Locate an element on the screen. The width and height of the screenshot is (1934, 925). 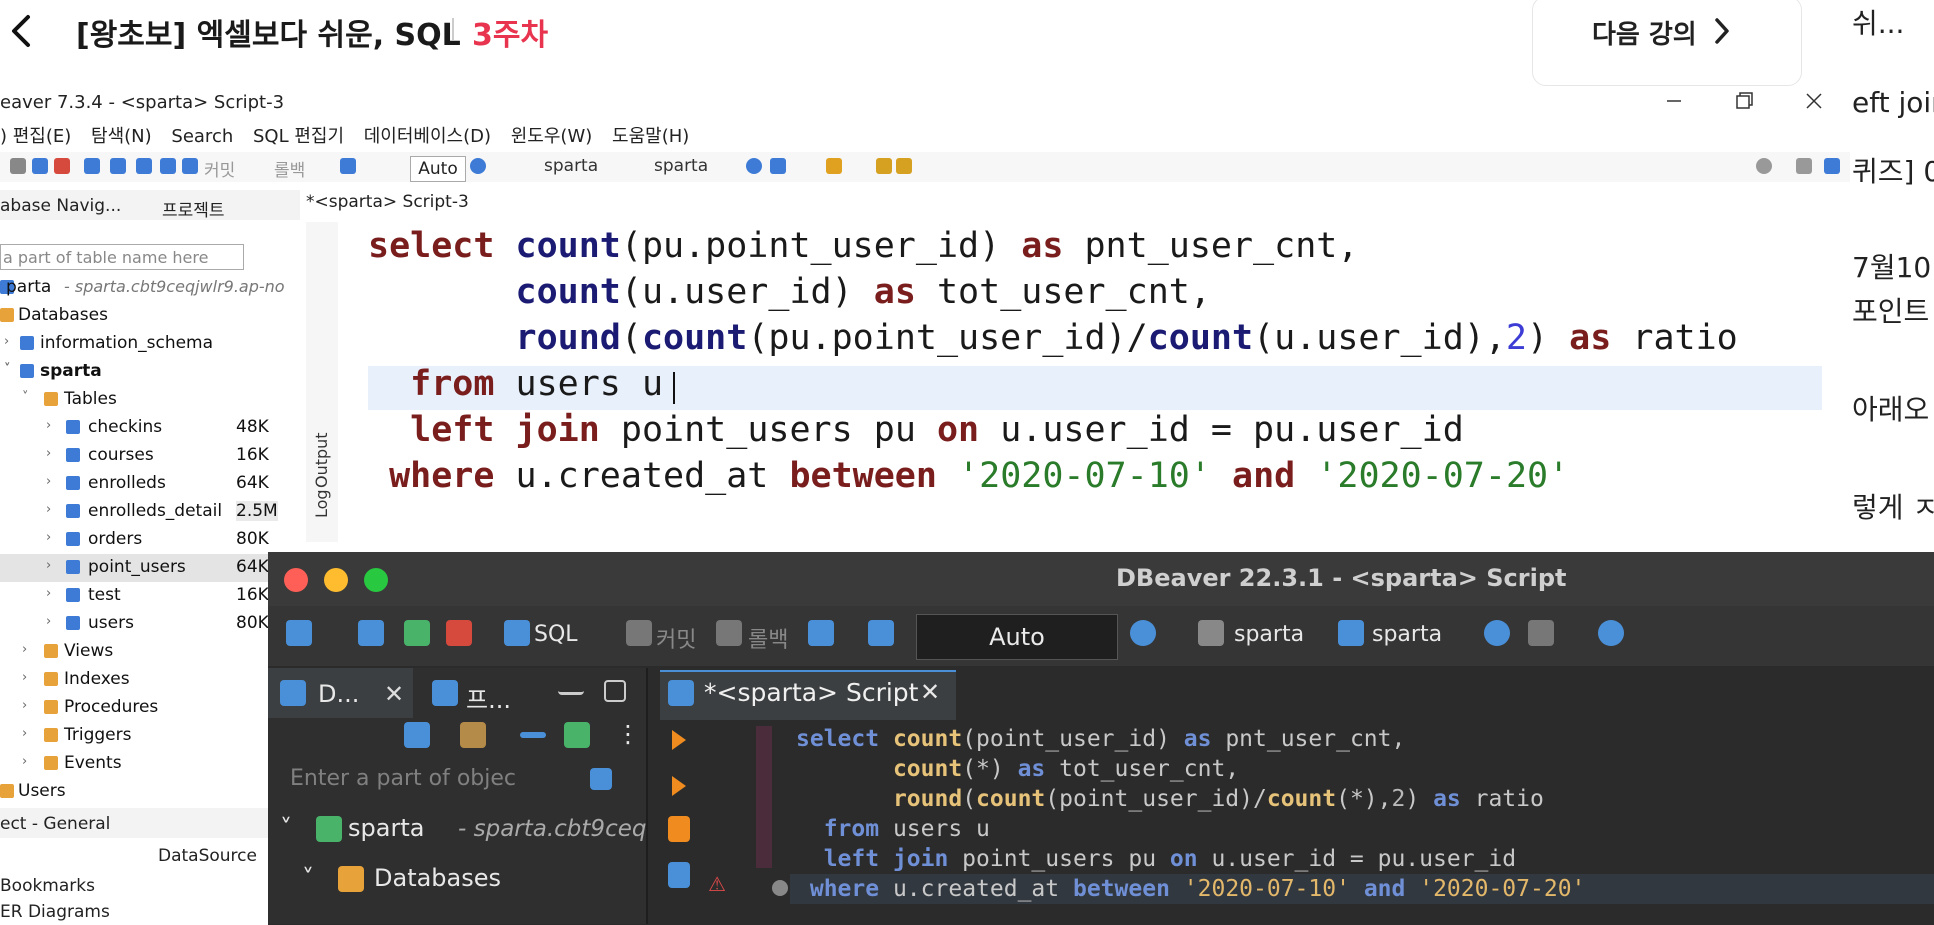
rollback-icon is located at coordinates (729, 633).